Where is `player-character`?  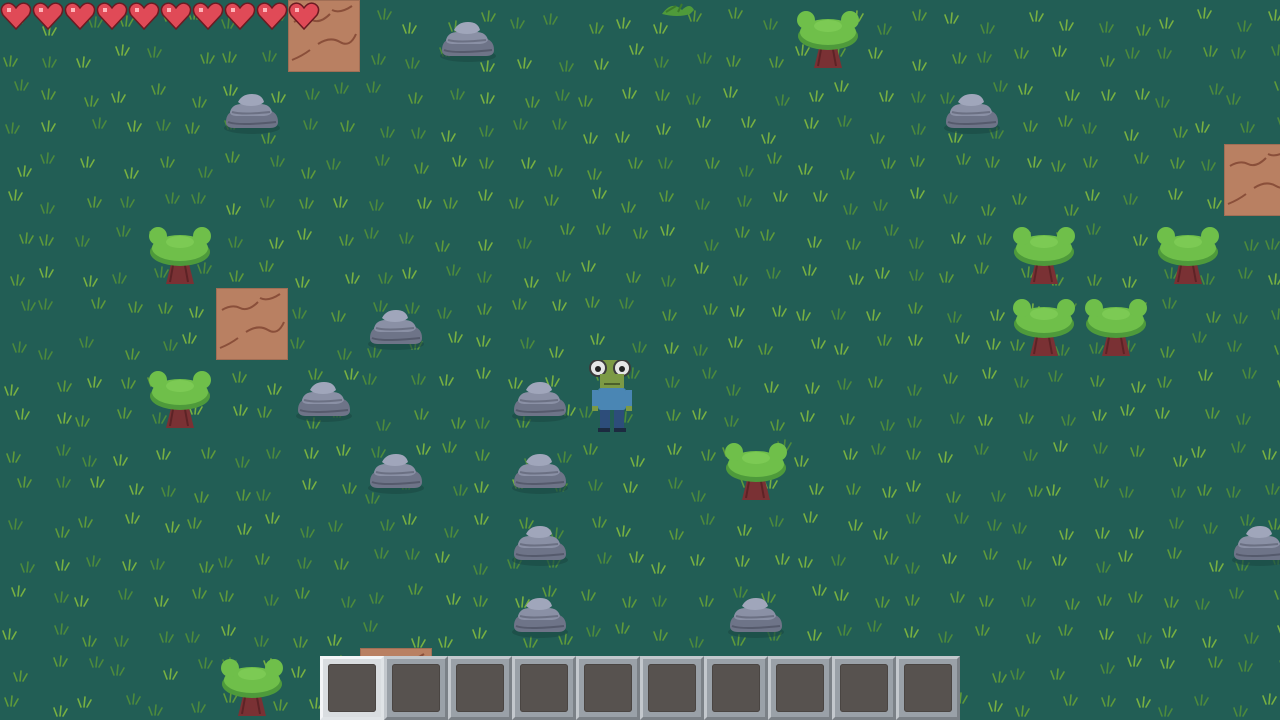
player-character is located at coordinates (612, 396).